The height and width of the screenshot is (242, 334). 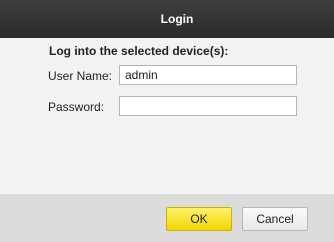 What do you see at coordinates (76, 107) in the screenshot?
I see `password-label: Password:` at bounding box center [76, 107].